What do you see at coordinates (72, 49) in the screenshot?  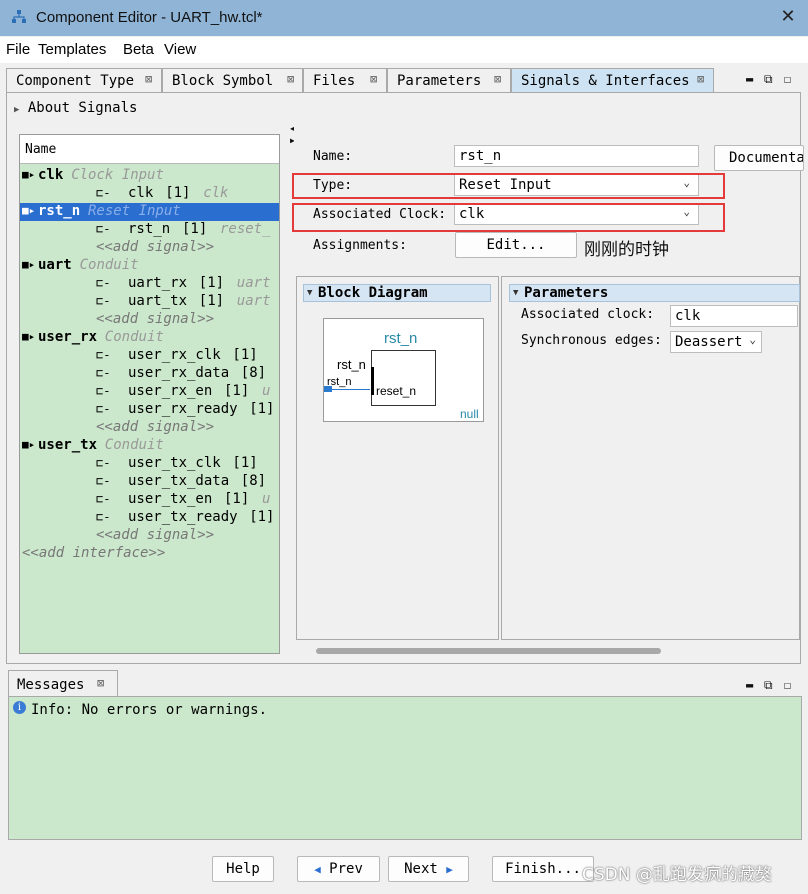 I see `menu-templates: Templates` at bounding box center [72, 49].